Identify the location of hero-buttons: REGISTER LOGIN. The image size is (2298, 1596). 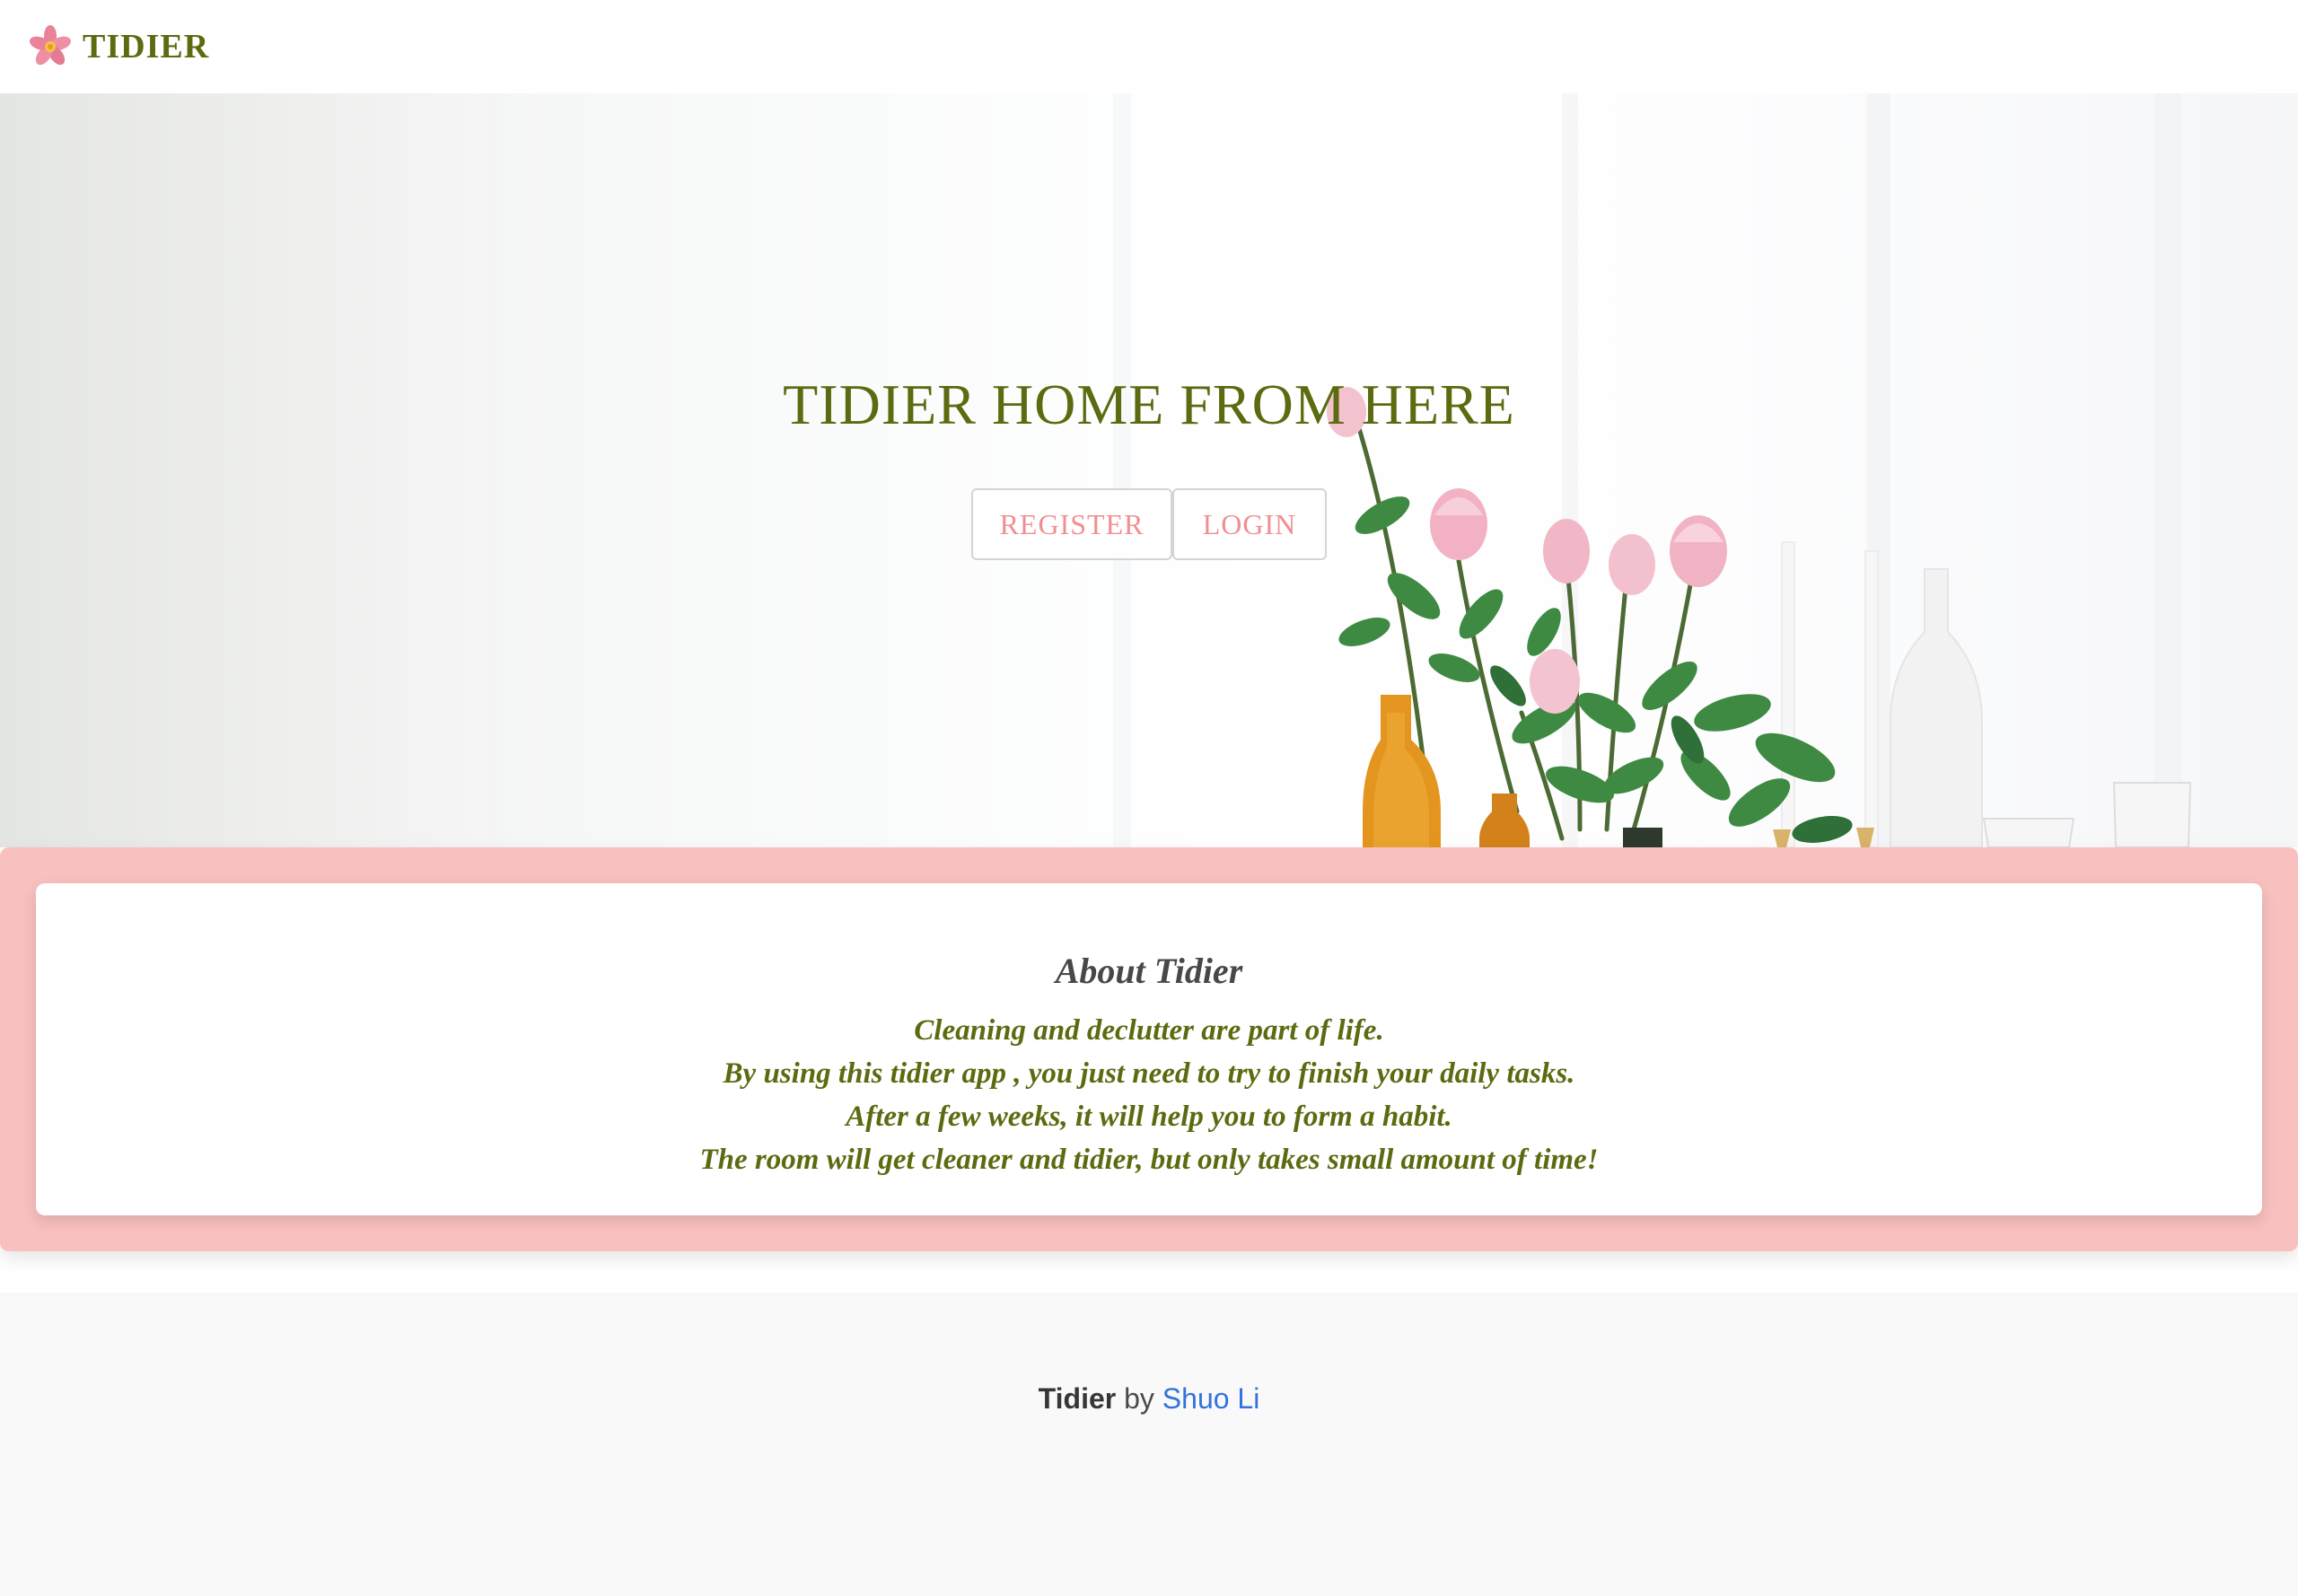
(1149, 524).